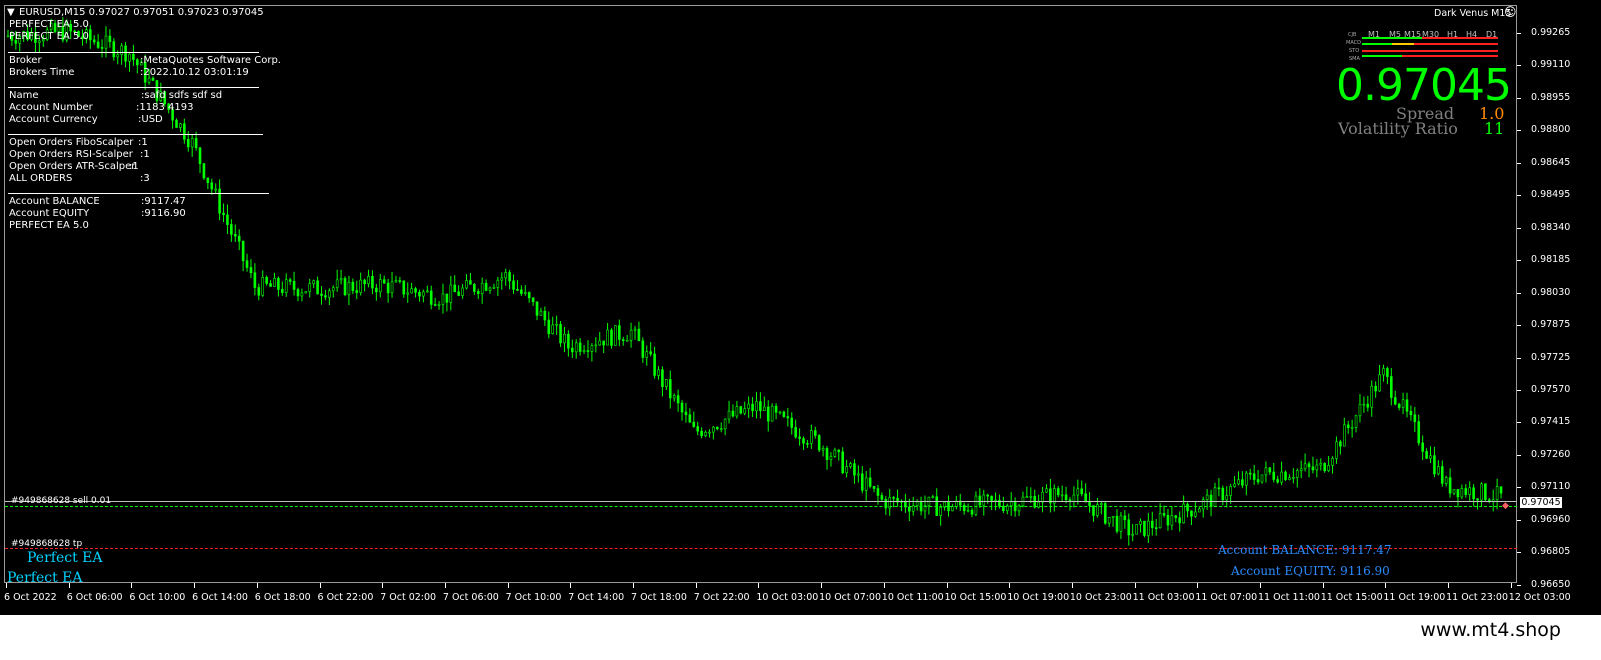 The image size is (1601, 660). Describe the element at coordinates (1551, 97) in the screenshot. I see `price-tick-label: 0.98955` at that location.